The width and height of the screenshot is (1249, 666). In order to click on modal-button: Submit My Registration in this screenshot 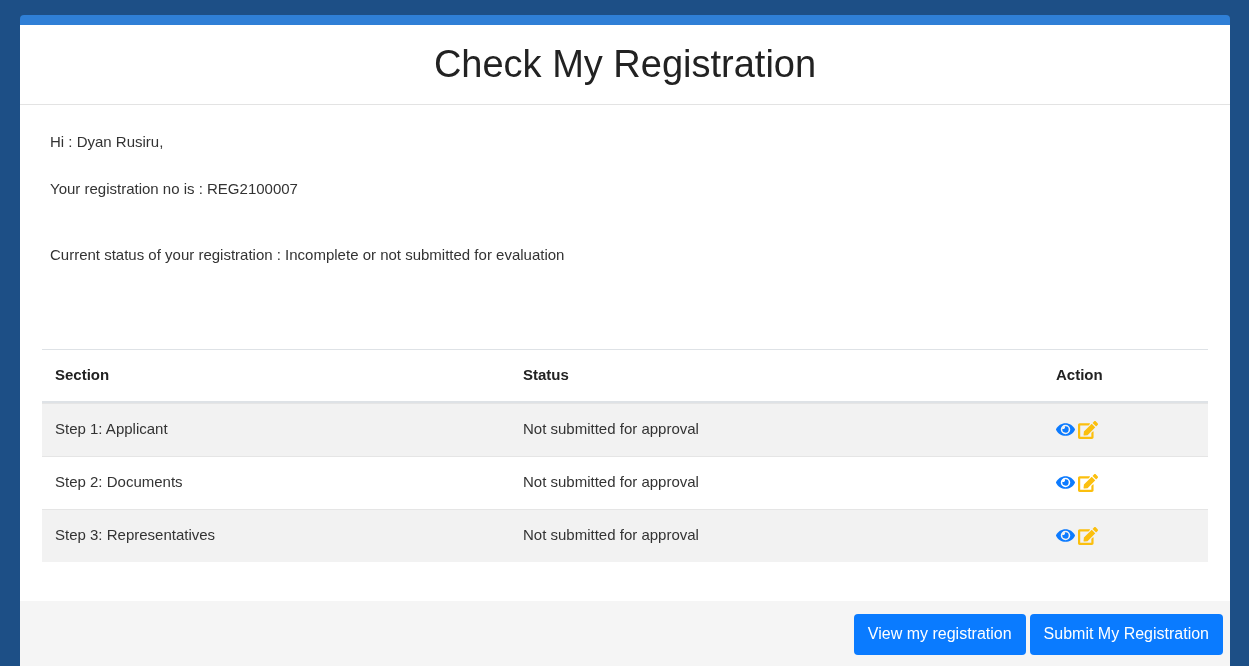, I will do `click(1126, 634)`.